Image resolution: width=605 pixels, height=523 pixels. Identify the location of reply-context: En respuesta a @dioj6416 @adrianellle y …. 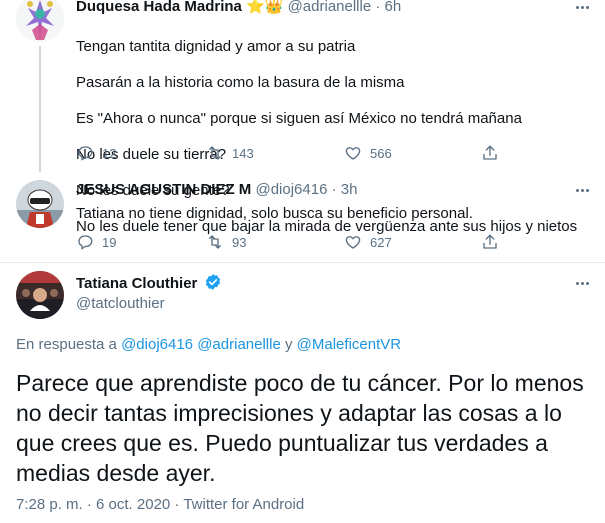
(208, 344).